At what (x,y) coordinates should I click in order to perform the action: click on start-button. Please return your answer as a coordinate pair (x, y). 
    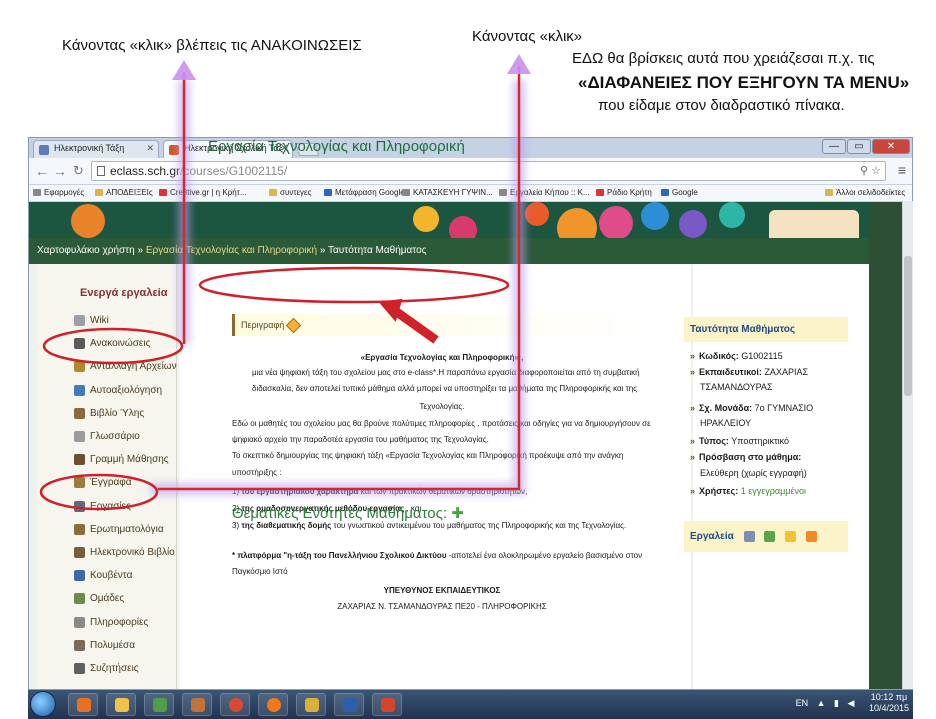
    Looking at the image, I should click on (43, 704).